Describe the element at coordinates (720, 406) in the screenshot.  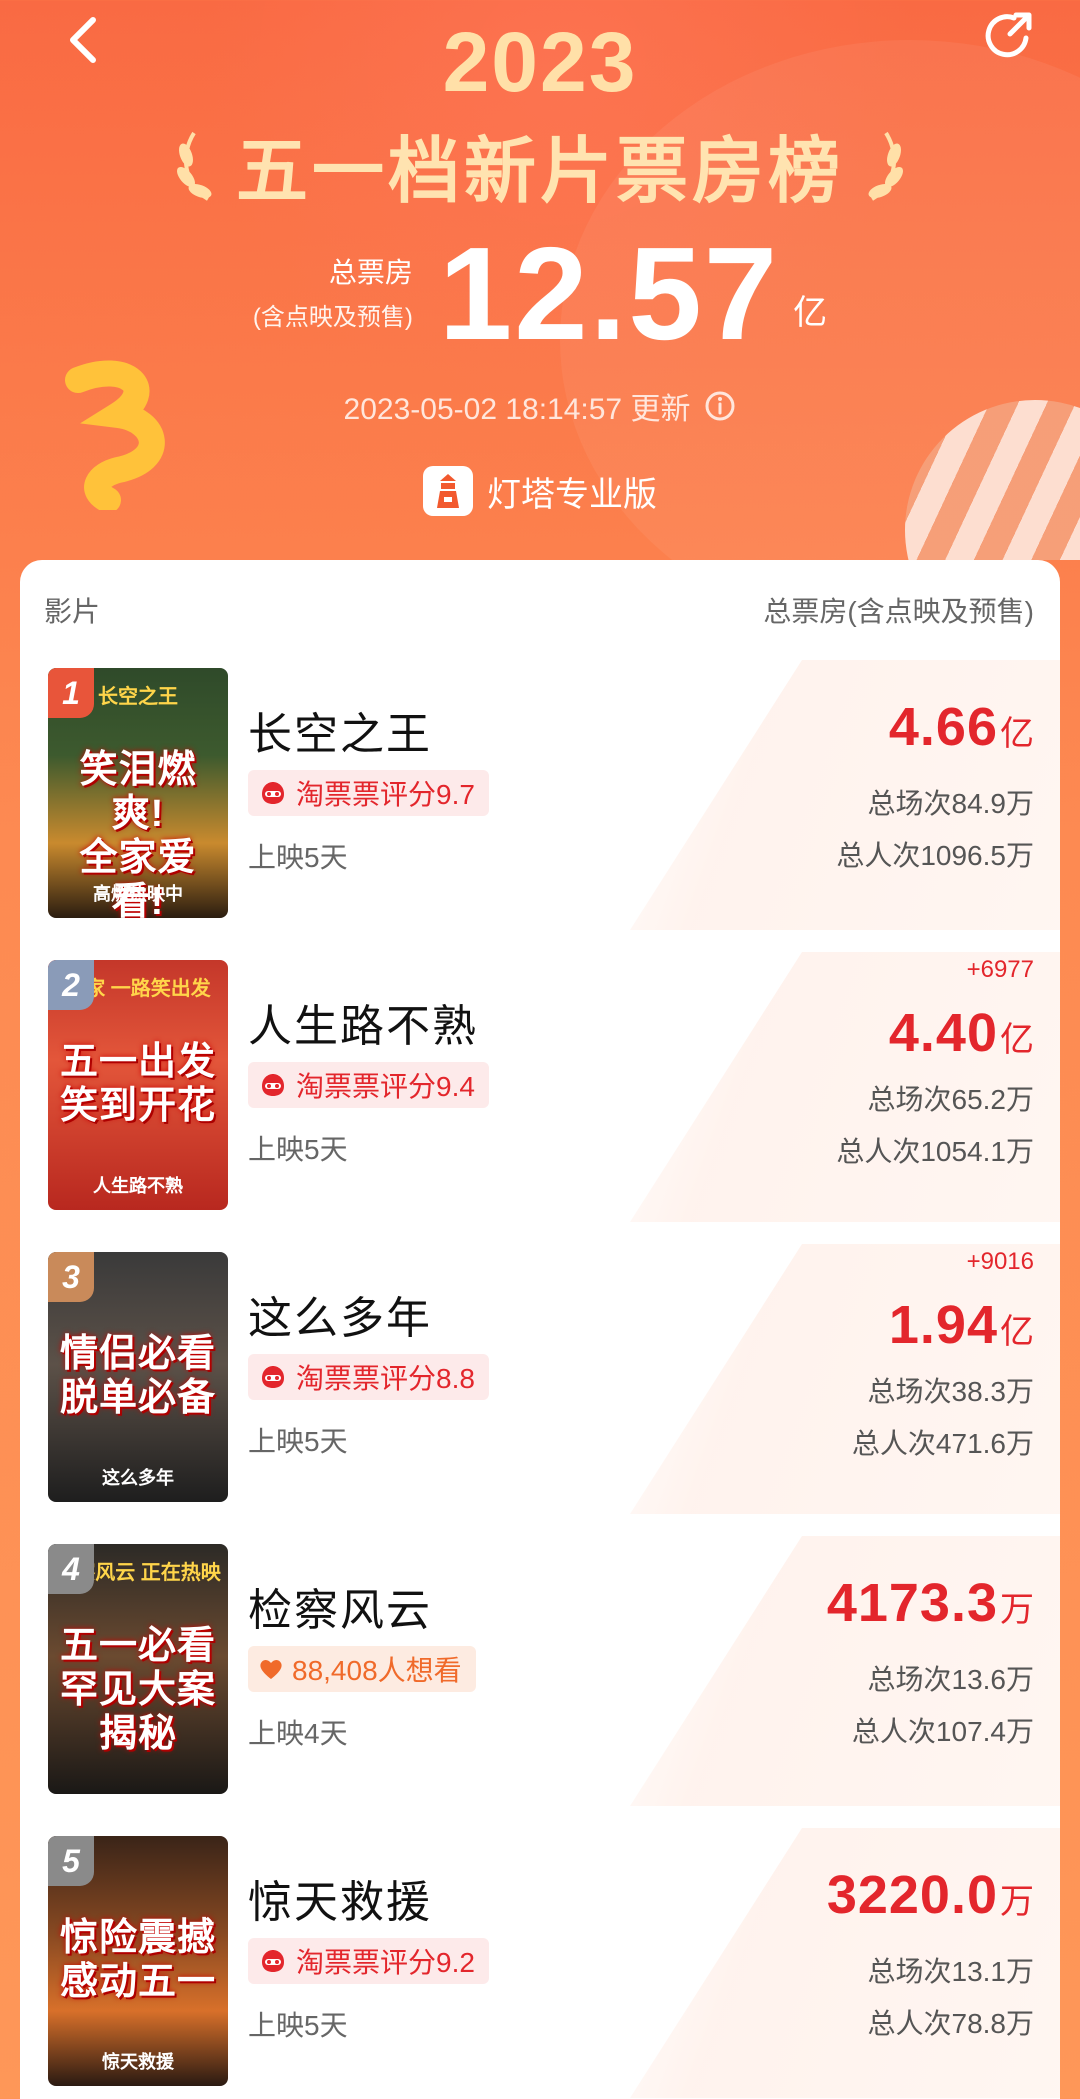
I see `info-icon` at that location.